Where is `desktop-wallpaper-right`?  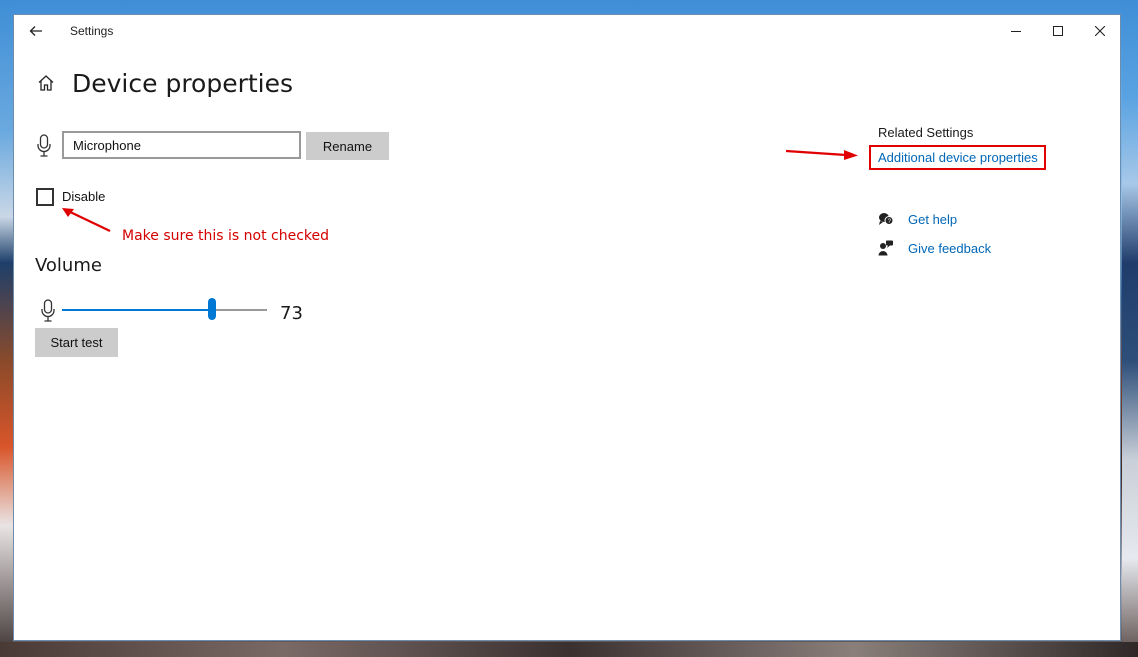
desktop-wallpaper-right is located at coordinates (1130, 328).